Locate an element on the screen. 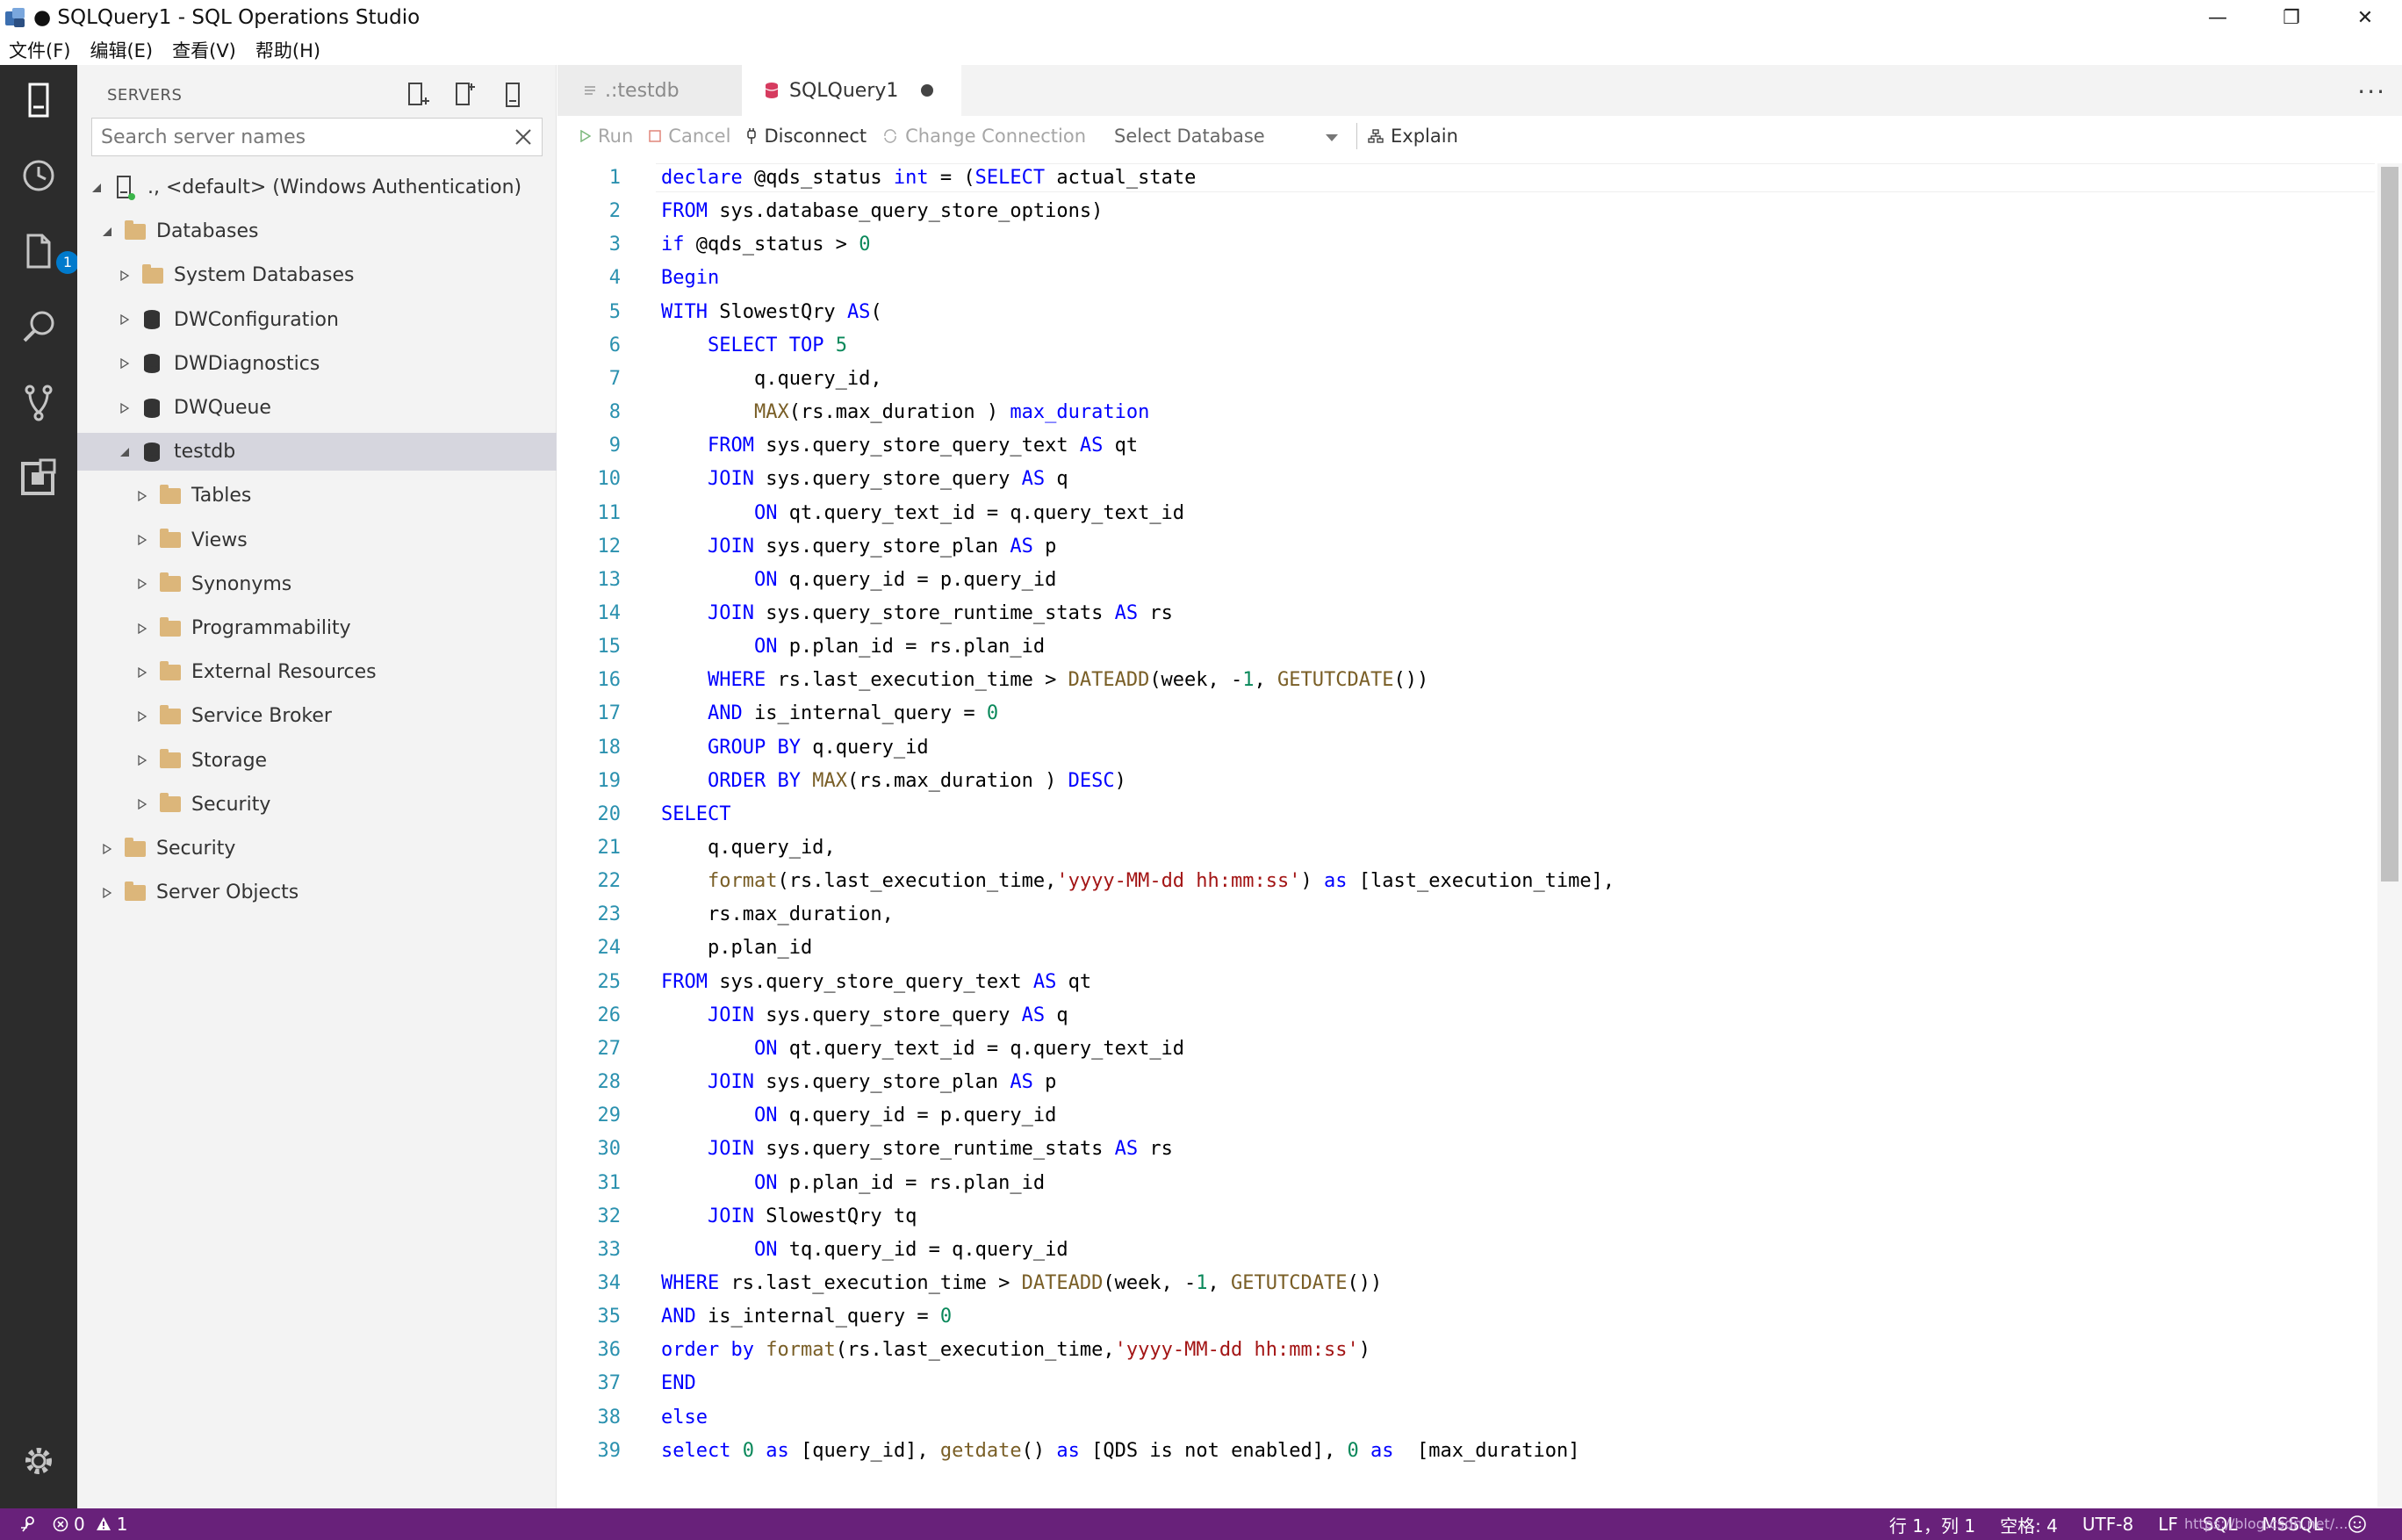  unsaved-dot-icon is located at coordinates (928, 90).